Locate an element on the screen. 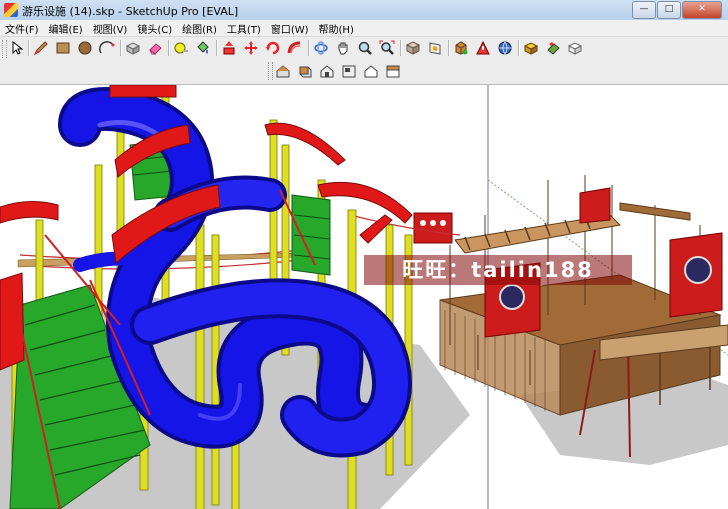 The image size is (728, 509). section-plane-icon is located at coordinates (435, 48).